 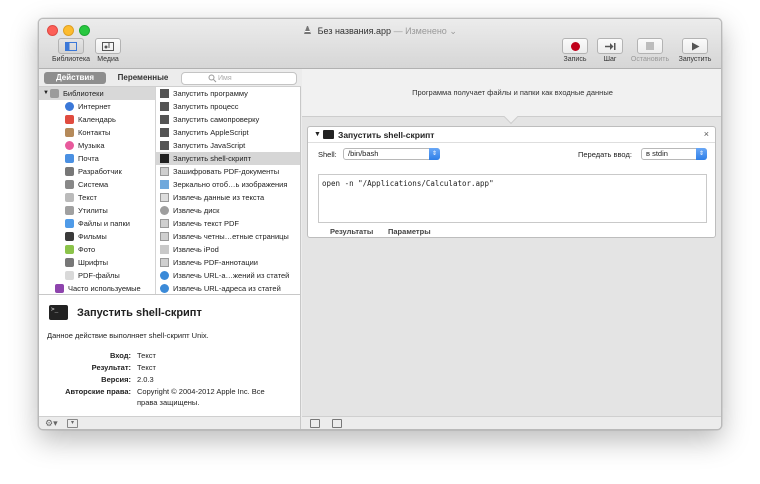 What do you see at coordinates (69, 119) in the screenshot?
I see `calendar-icon` at bounding box center [69, 119].